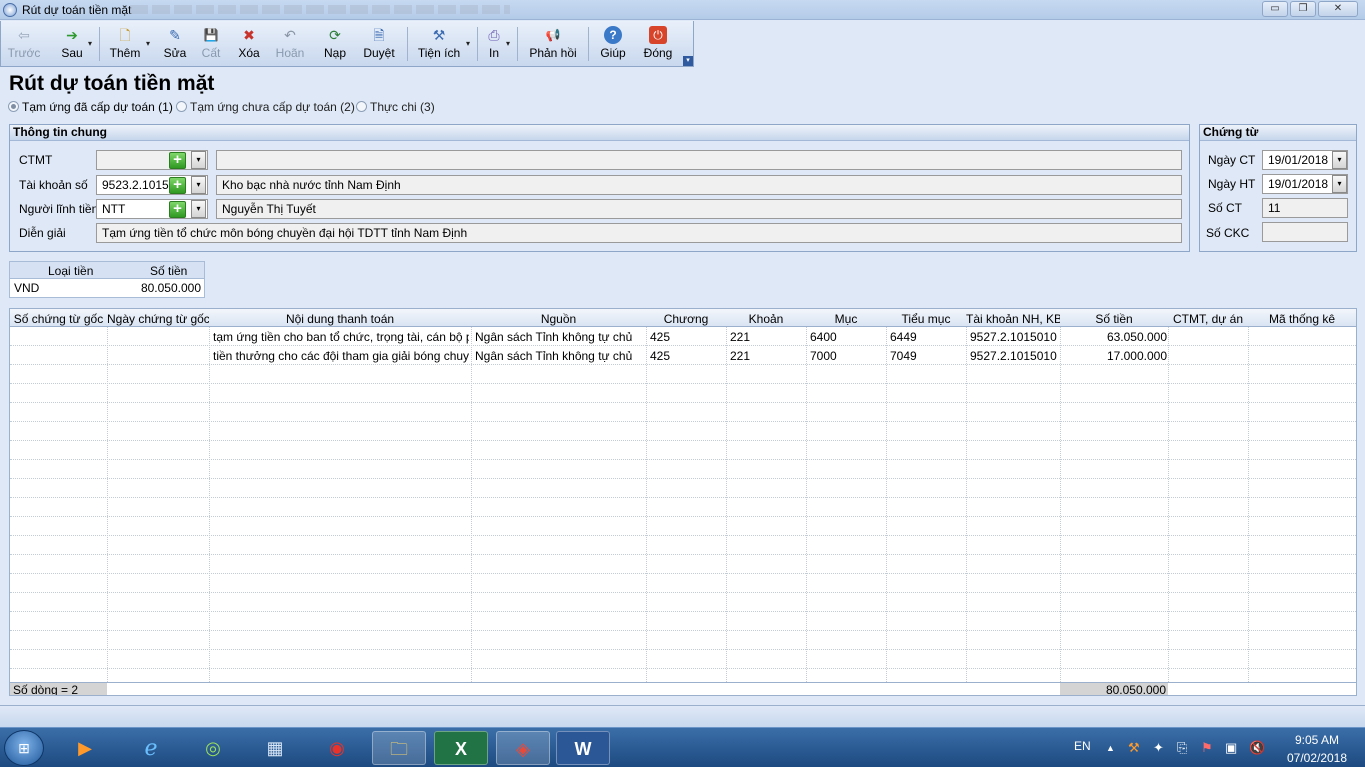 The image size is (1365, 767). What do you see at coordinates (290, 44) in the screenshot?
I see `postpone-button: ↶ Hoãn` at bounding box center [290, 44].